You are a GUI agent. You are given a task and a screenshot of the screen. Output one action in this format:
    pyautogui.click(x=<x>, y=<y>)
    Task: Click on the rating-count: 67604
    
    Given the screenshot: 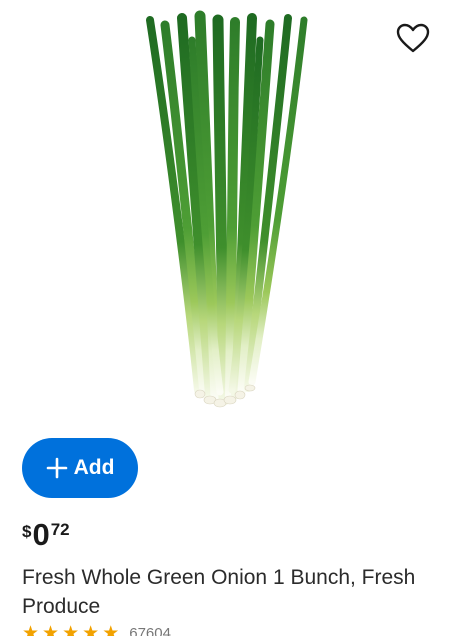 What is the action you would take?
    pyautogui.click(x=150, y=630)
    